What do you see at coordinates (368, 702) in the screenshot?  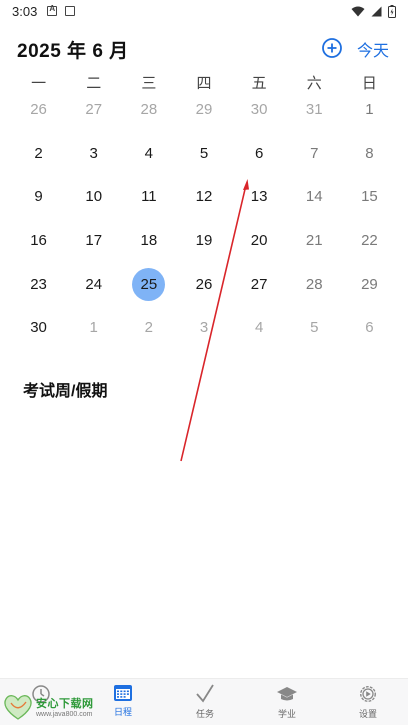 I see `nav-item-settings: 设置` at bounding box center [368, 702].